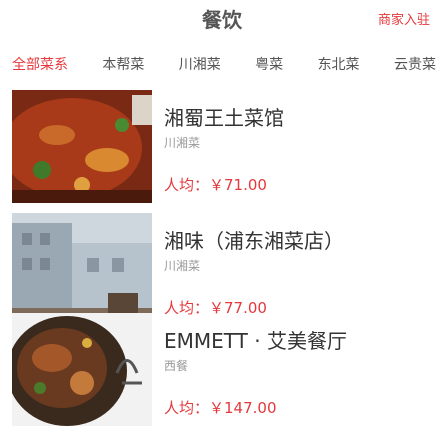 This screenshot has width=444, height=443. What do you see at coordinates (415, 64) in the screenshot?
I see `tab-yungui: 云贵菜` at bounding box center [415, 64].